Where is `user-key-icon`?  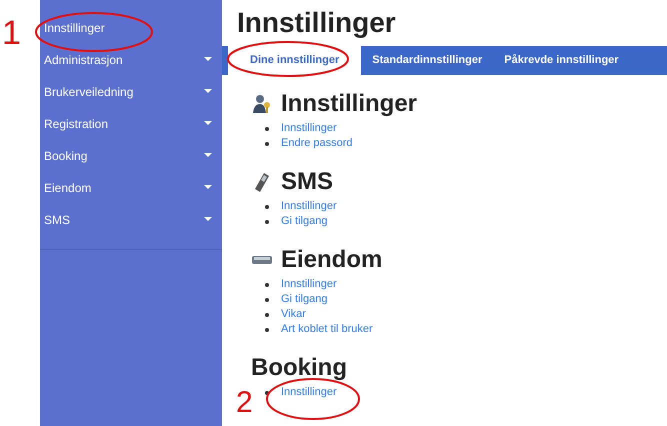
user-key-icon is located at coordinates (262, 104).